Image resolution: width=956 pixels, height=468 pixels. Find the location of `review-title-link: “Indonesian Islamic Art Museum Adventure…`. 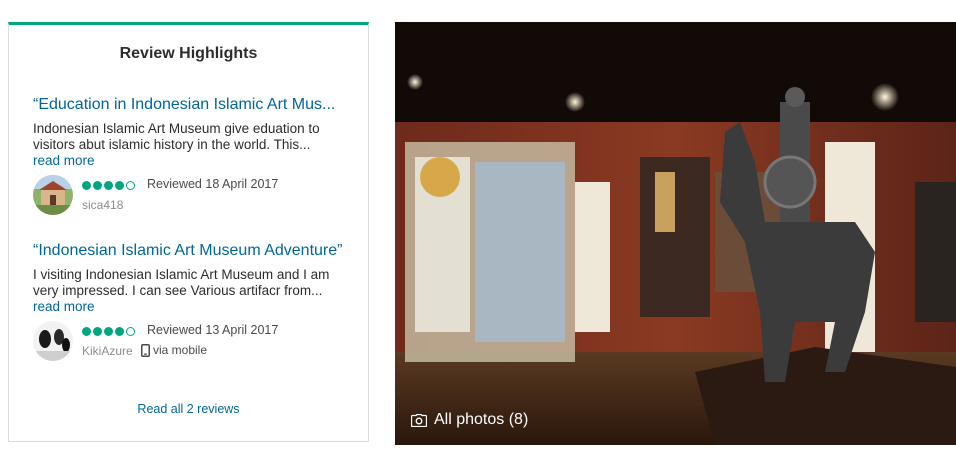

review-title-link: “Indonesian Islamic Art Museum Adventure… is located at coordinates (190, 251).